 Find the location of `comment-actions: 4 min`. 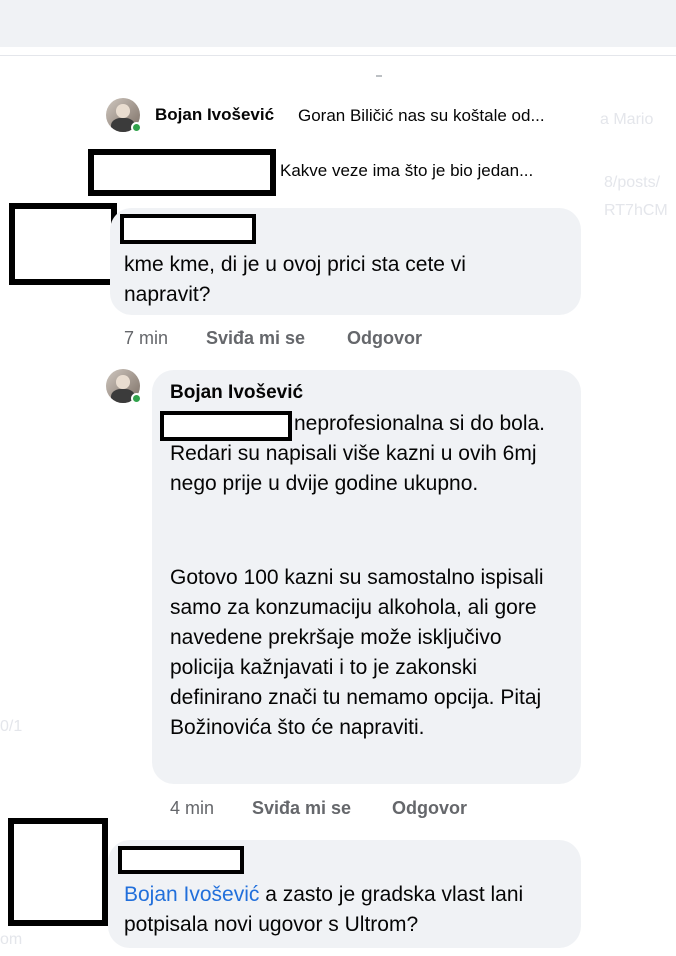

comment-actions: 4 min is located at coordinates (192, 808).